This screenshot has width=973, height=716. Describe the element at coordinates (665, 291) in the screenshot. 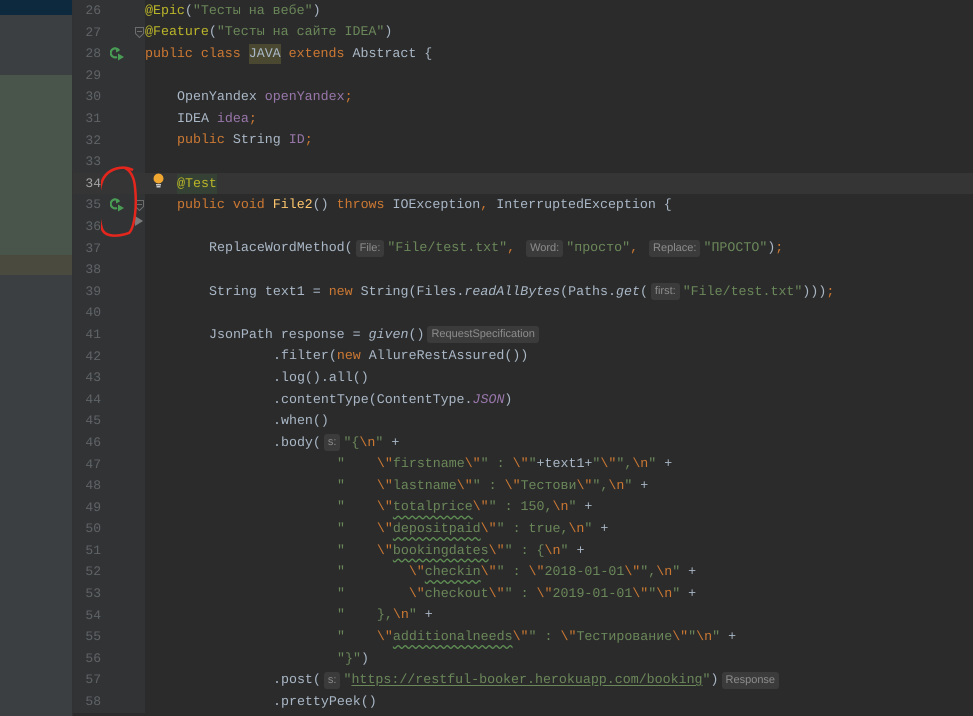

I see `inlay-hint: first:` at that location.